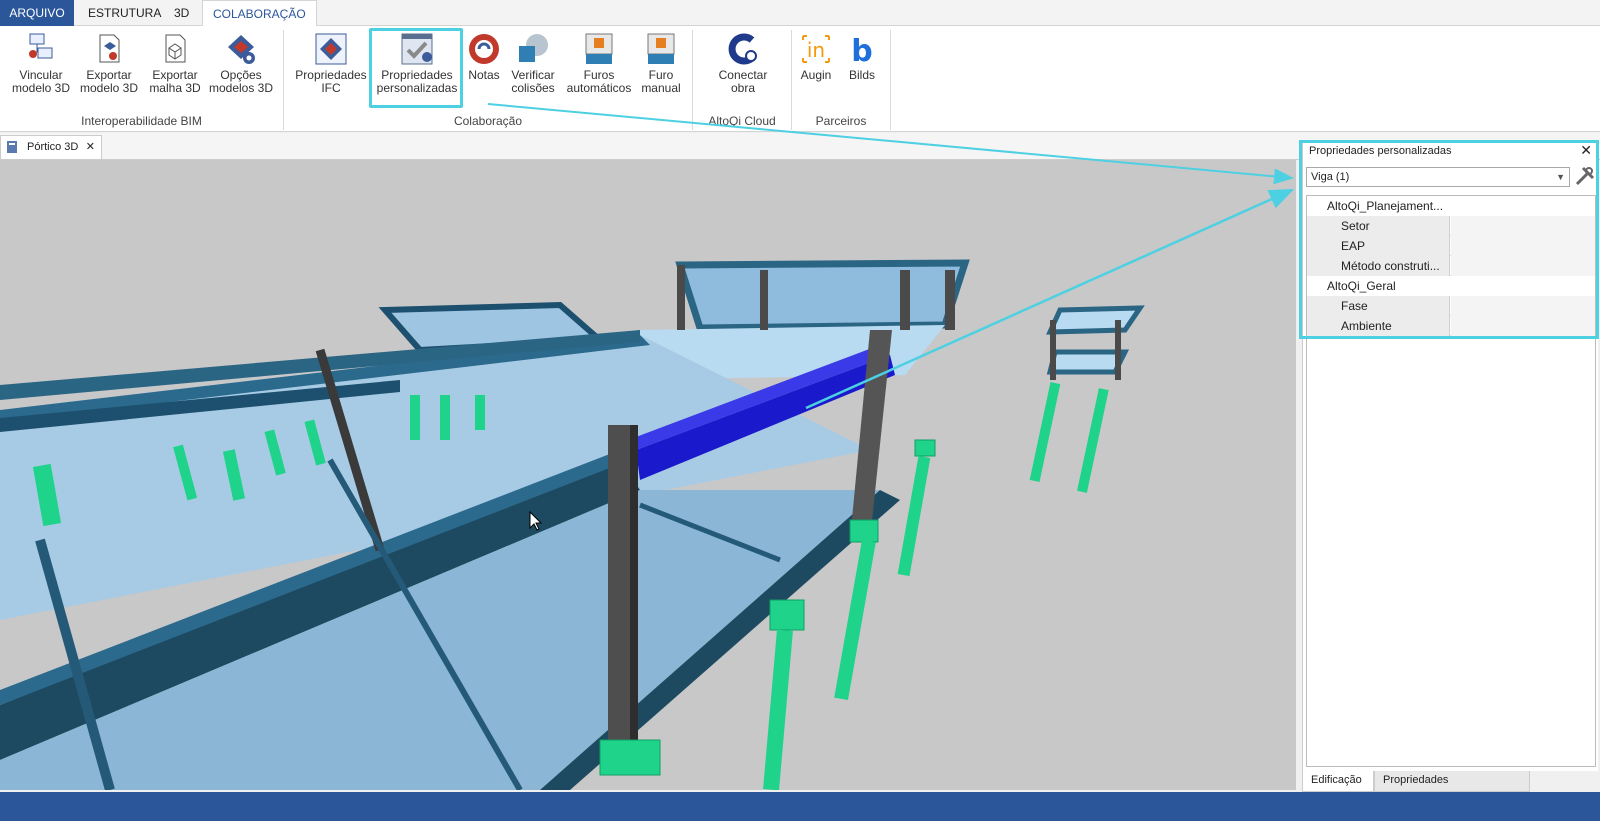  What do you see at coordinates (1449, 239) in the screenshot?
I see `panel-highlight` at bounding box center [1449, 239].